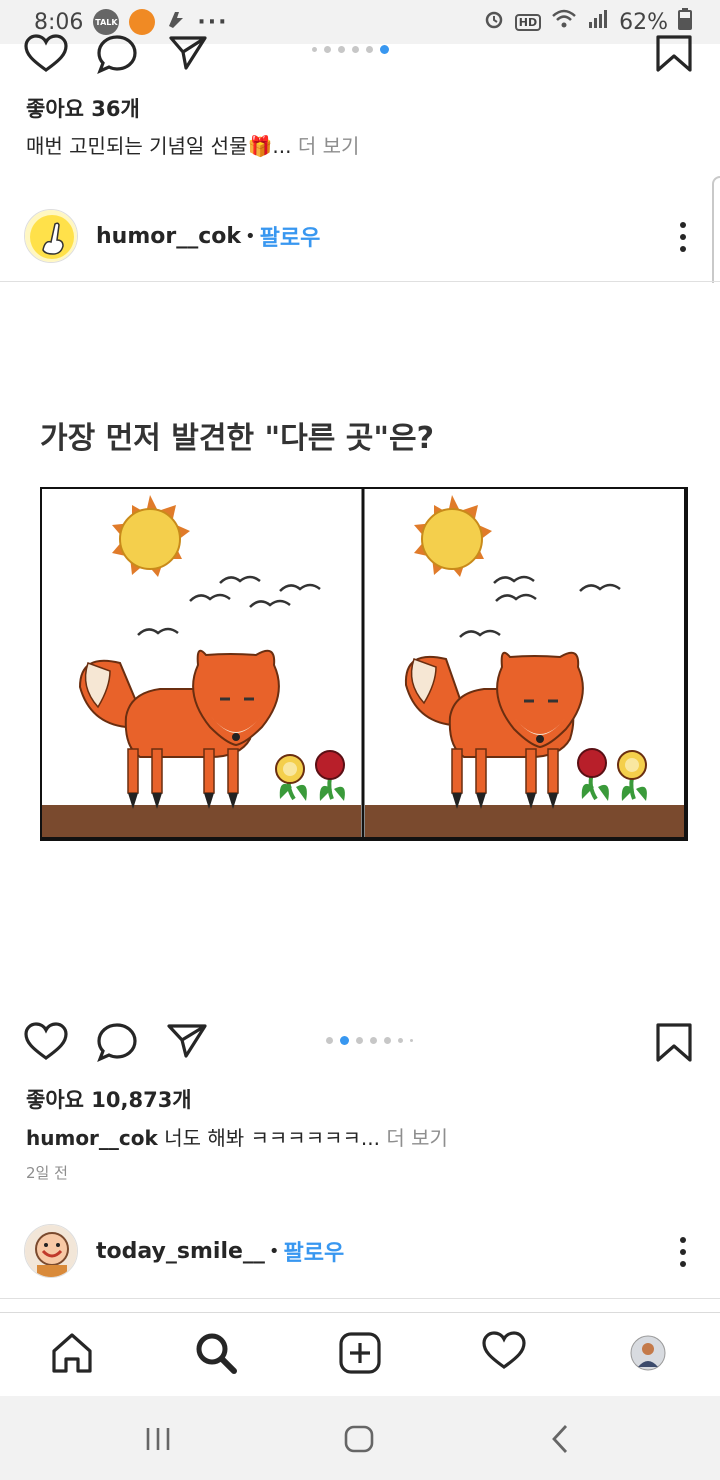 The height and width of the screenshot is (1480, 720). What do you see at coordinates (360, 1052) in the screenshot?
I see `post-actions` at bounding box center [360, 1052].